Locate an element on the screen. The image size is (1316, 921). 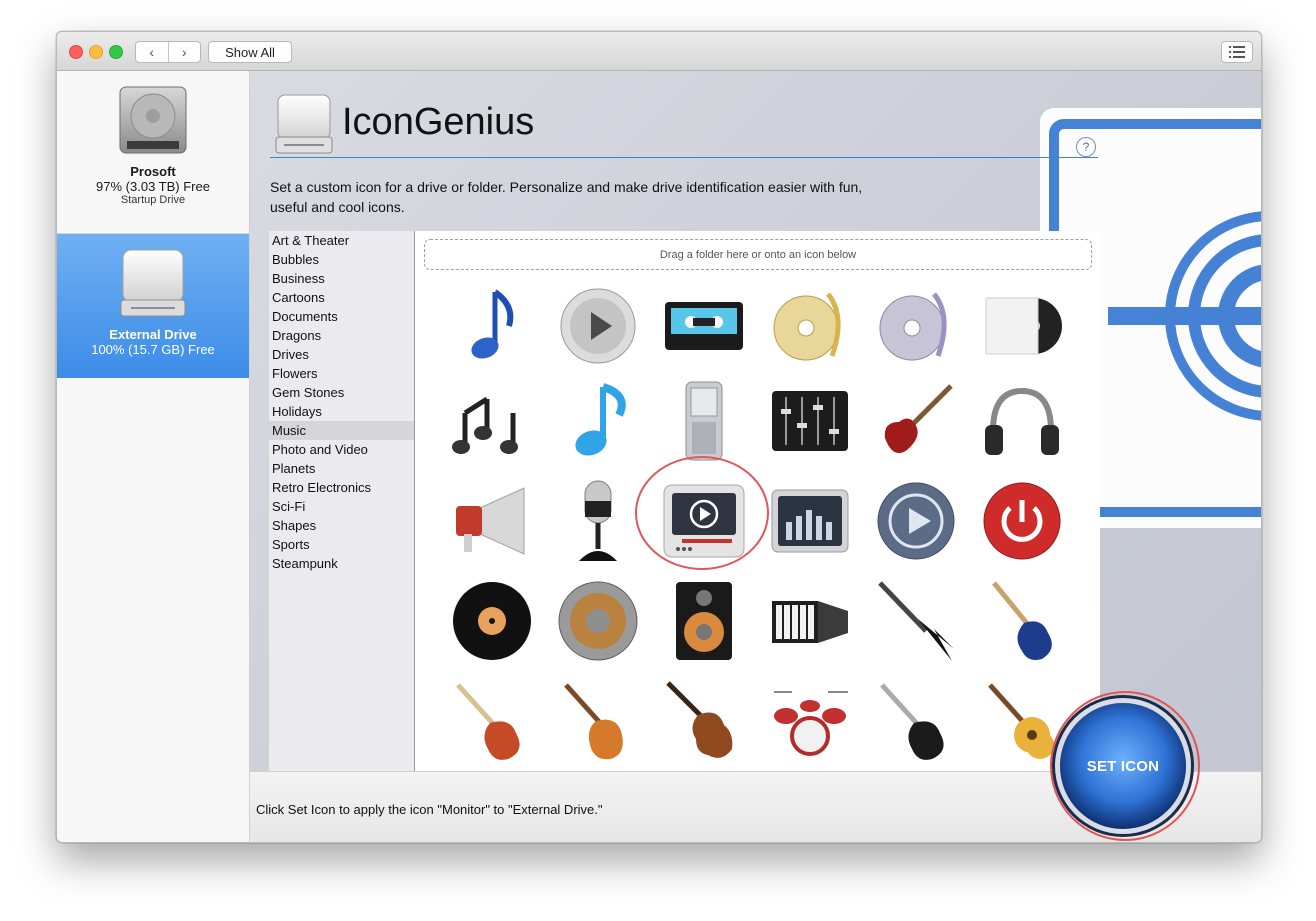
category-item: Business is located at coordinates (341, 278).